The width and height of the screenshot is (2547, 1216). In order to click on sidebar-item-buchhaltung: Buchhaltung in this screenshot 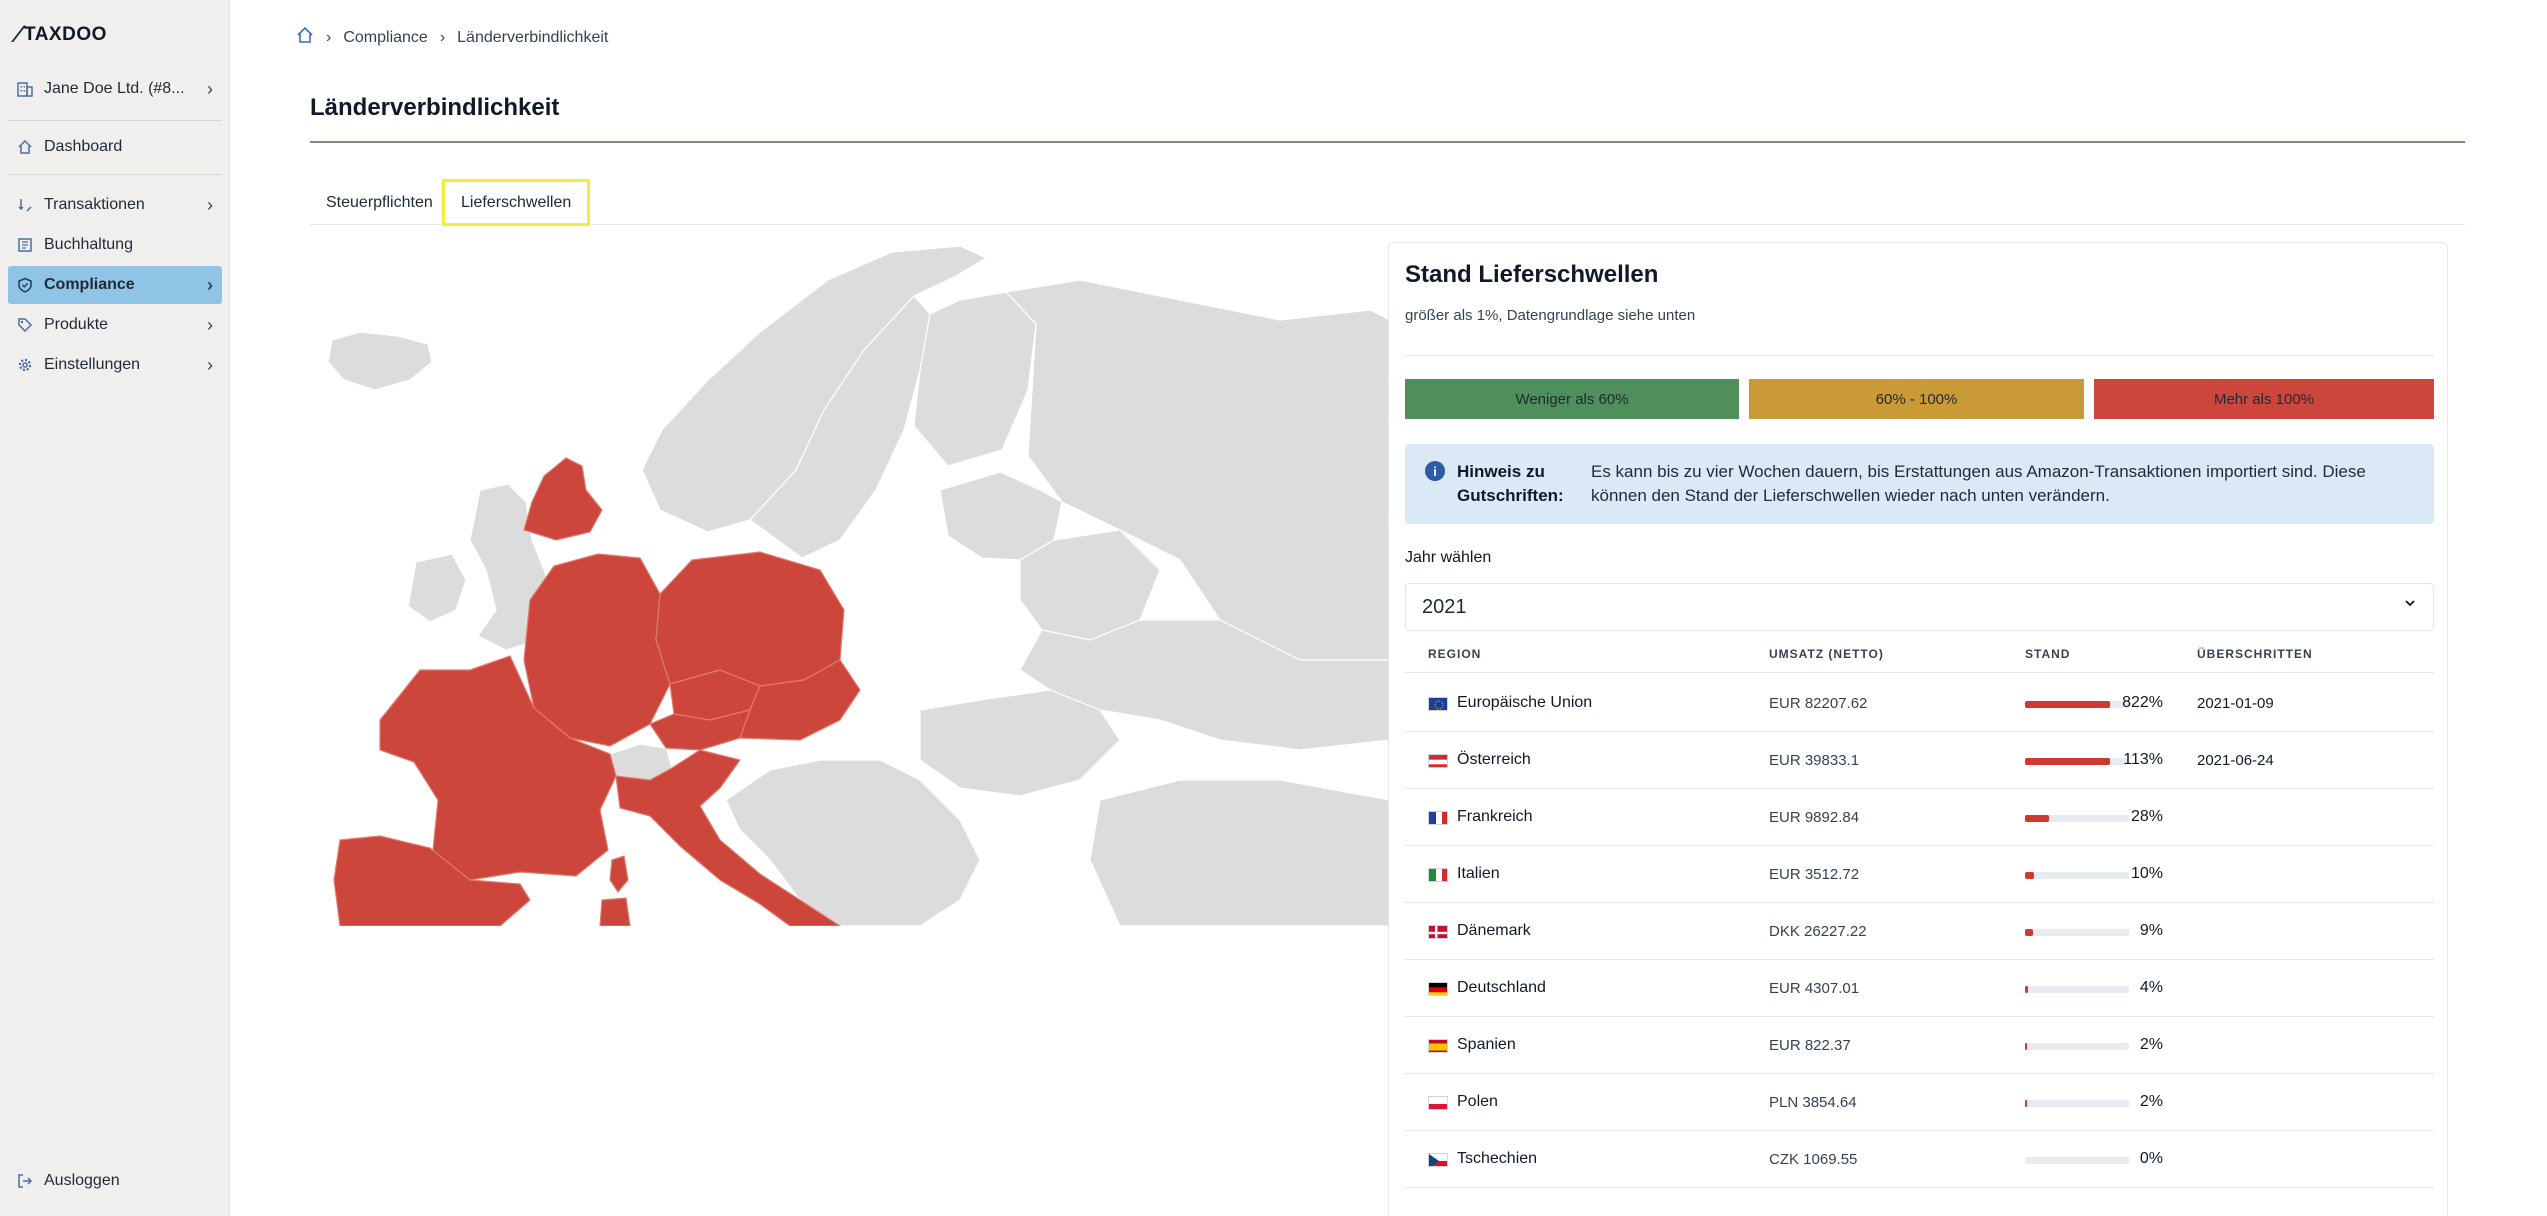, I will do `click(115, 245)`.